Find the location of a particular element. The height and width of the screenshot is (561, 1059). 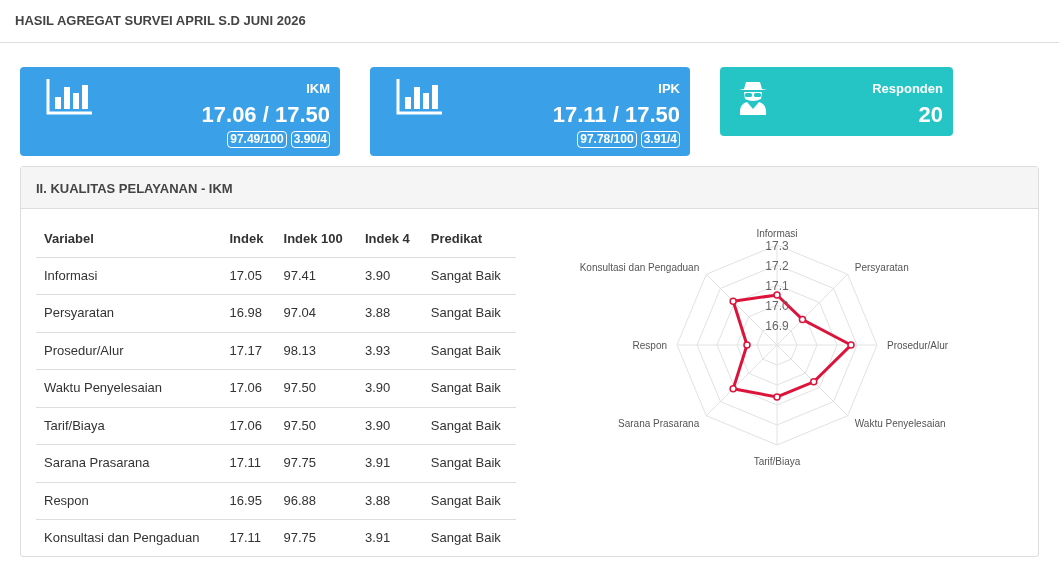

axis-label: Konsultasi dan Pengaduan is located at coordinates (639, 268).